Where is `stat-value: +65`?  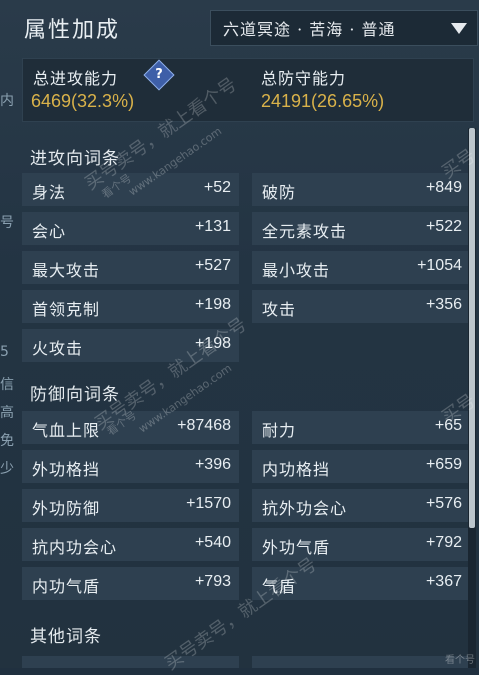 stat-value: +65 is located at coordinates (448, 425).